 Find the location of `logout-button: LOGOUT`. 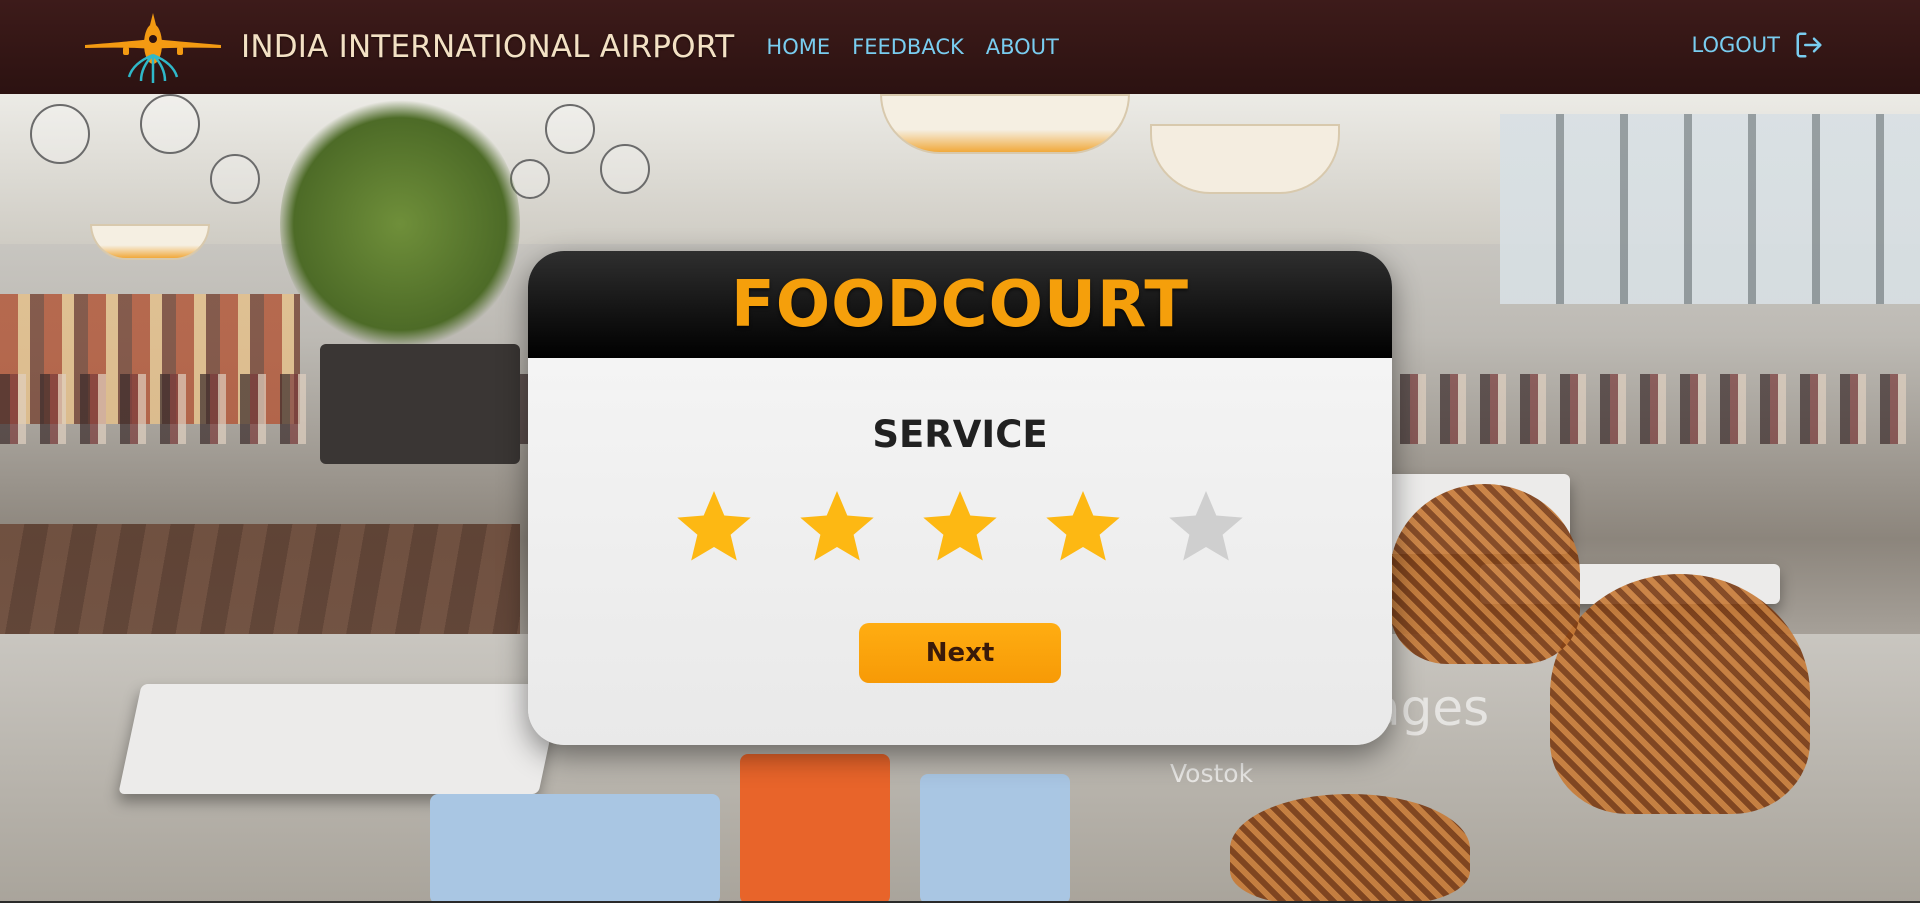

logout-button: LOGOUT is located at coordinates (1758, 45).